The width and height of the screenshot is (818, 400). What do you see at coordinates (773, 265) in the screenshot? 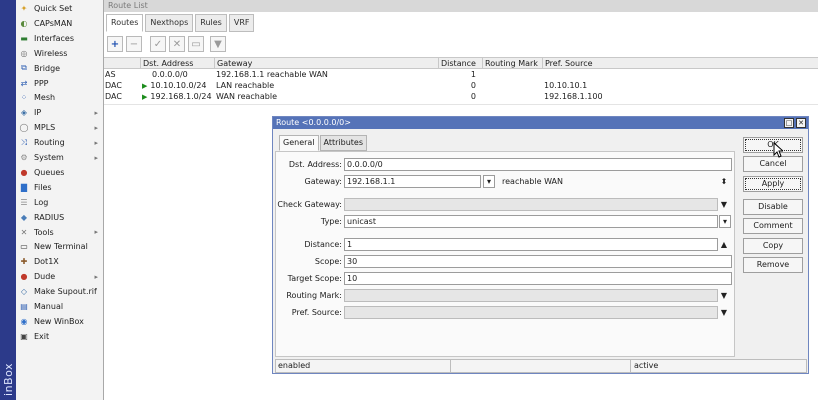
I see `remove-button: Remove` at bounding box center [773, 265].